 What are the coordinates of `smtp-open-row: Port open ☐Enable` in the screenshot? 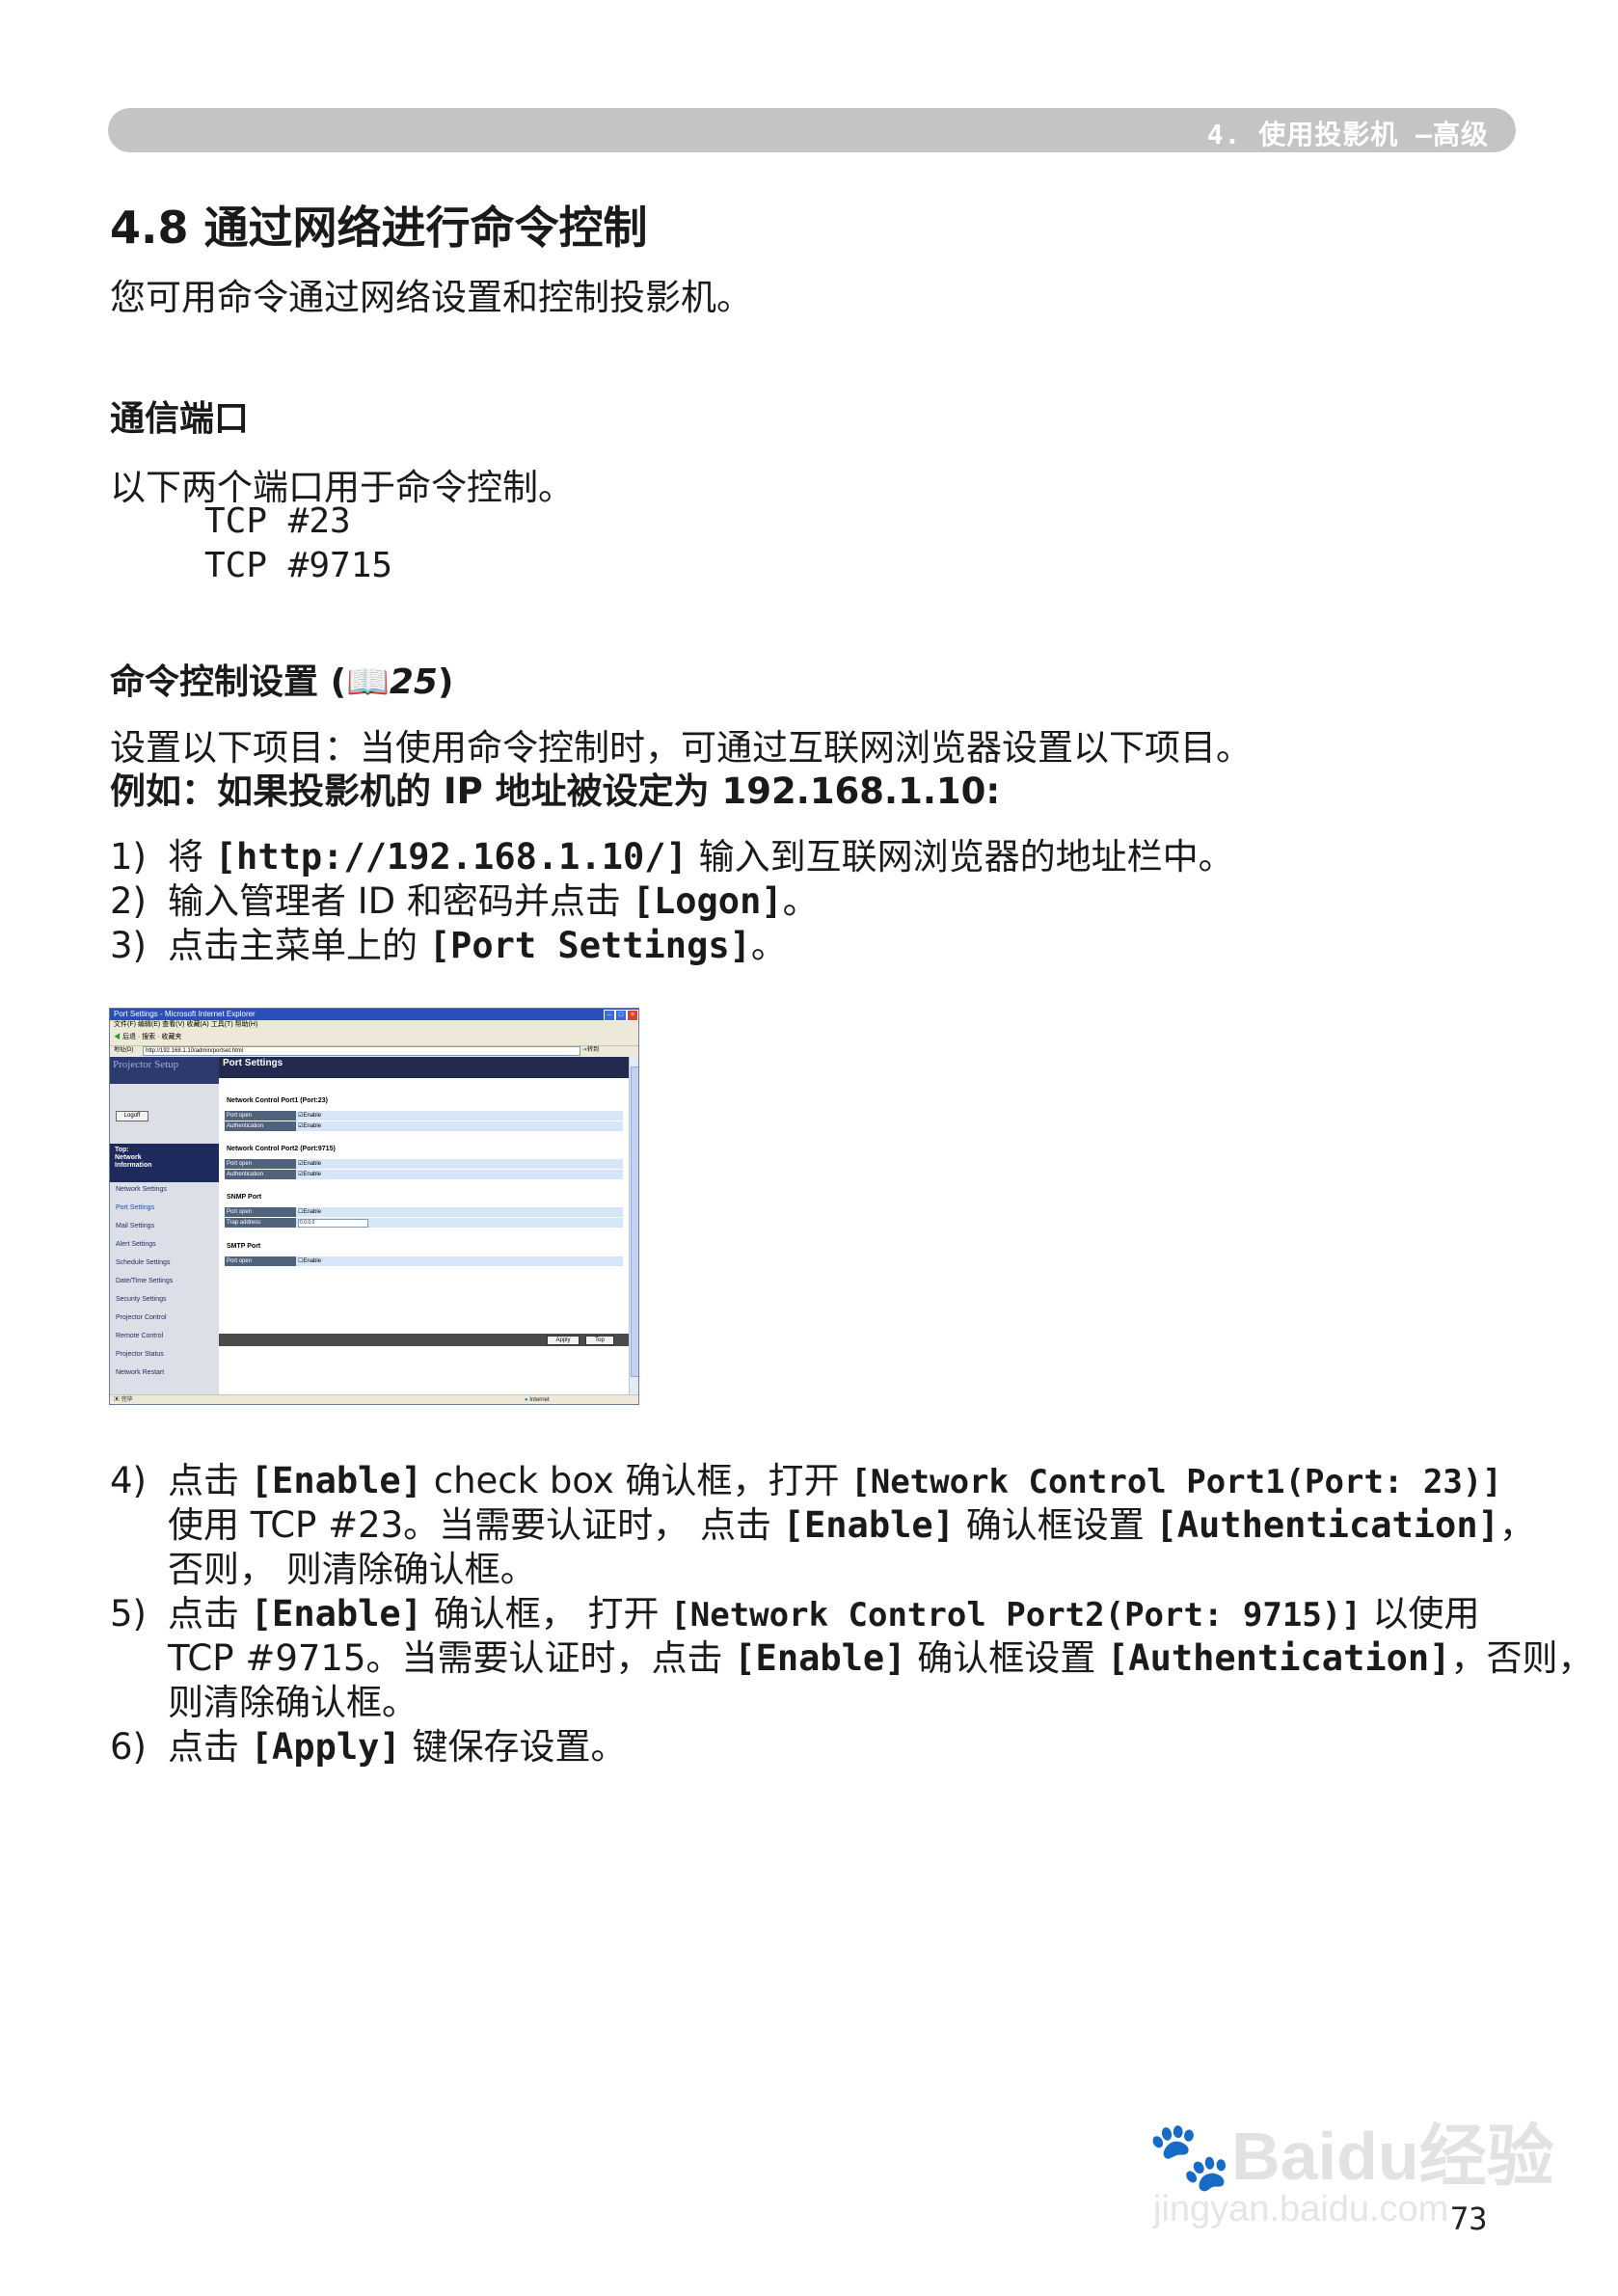 It's located at (424, 1261).